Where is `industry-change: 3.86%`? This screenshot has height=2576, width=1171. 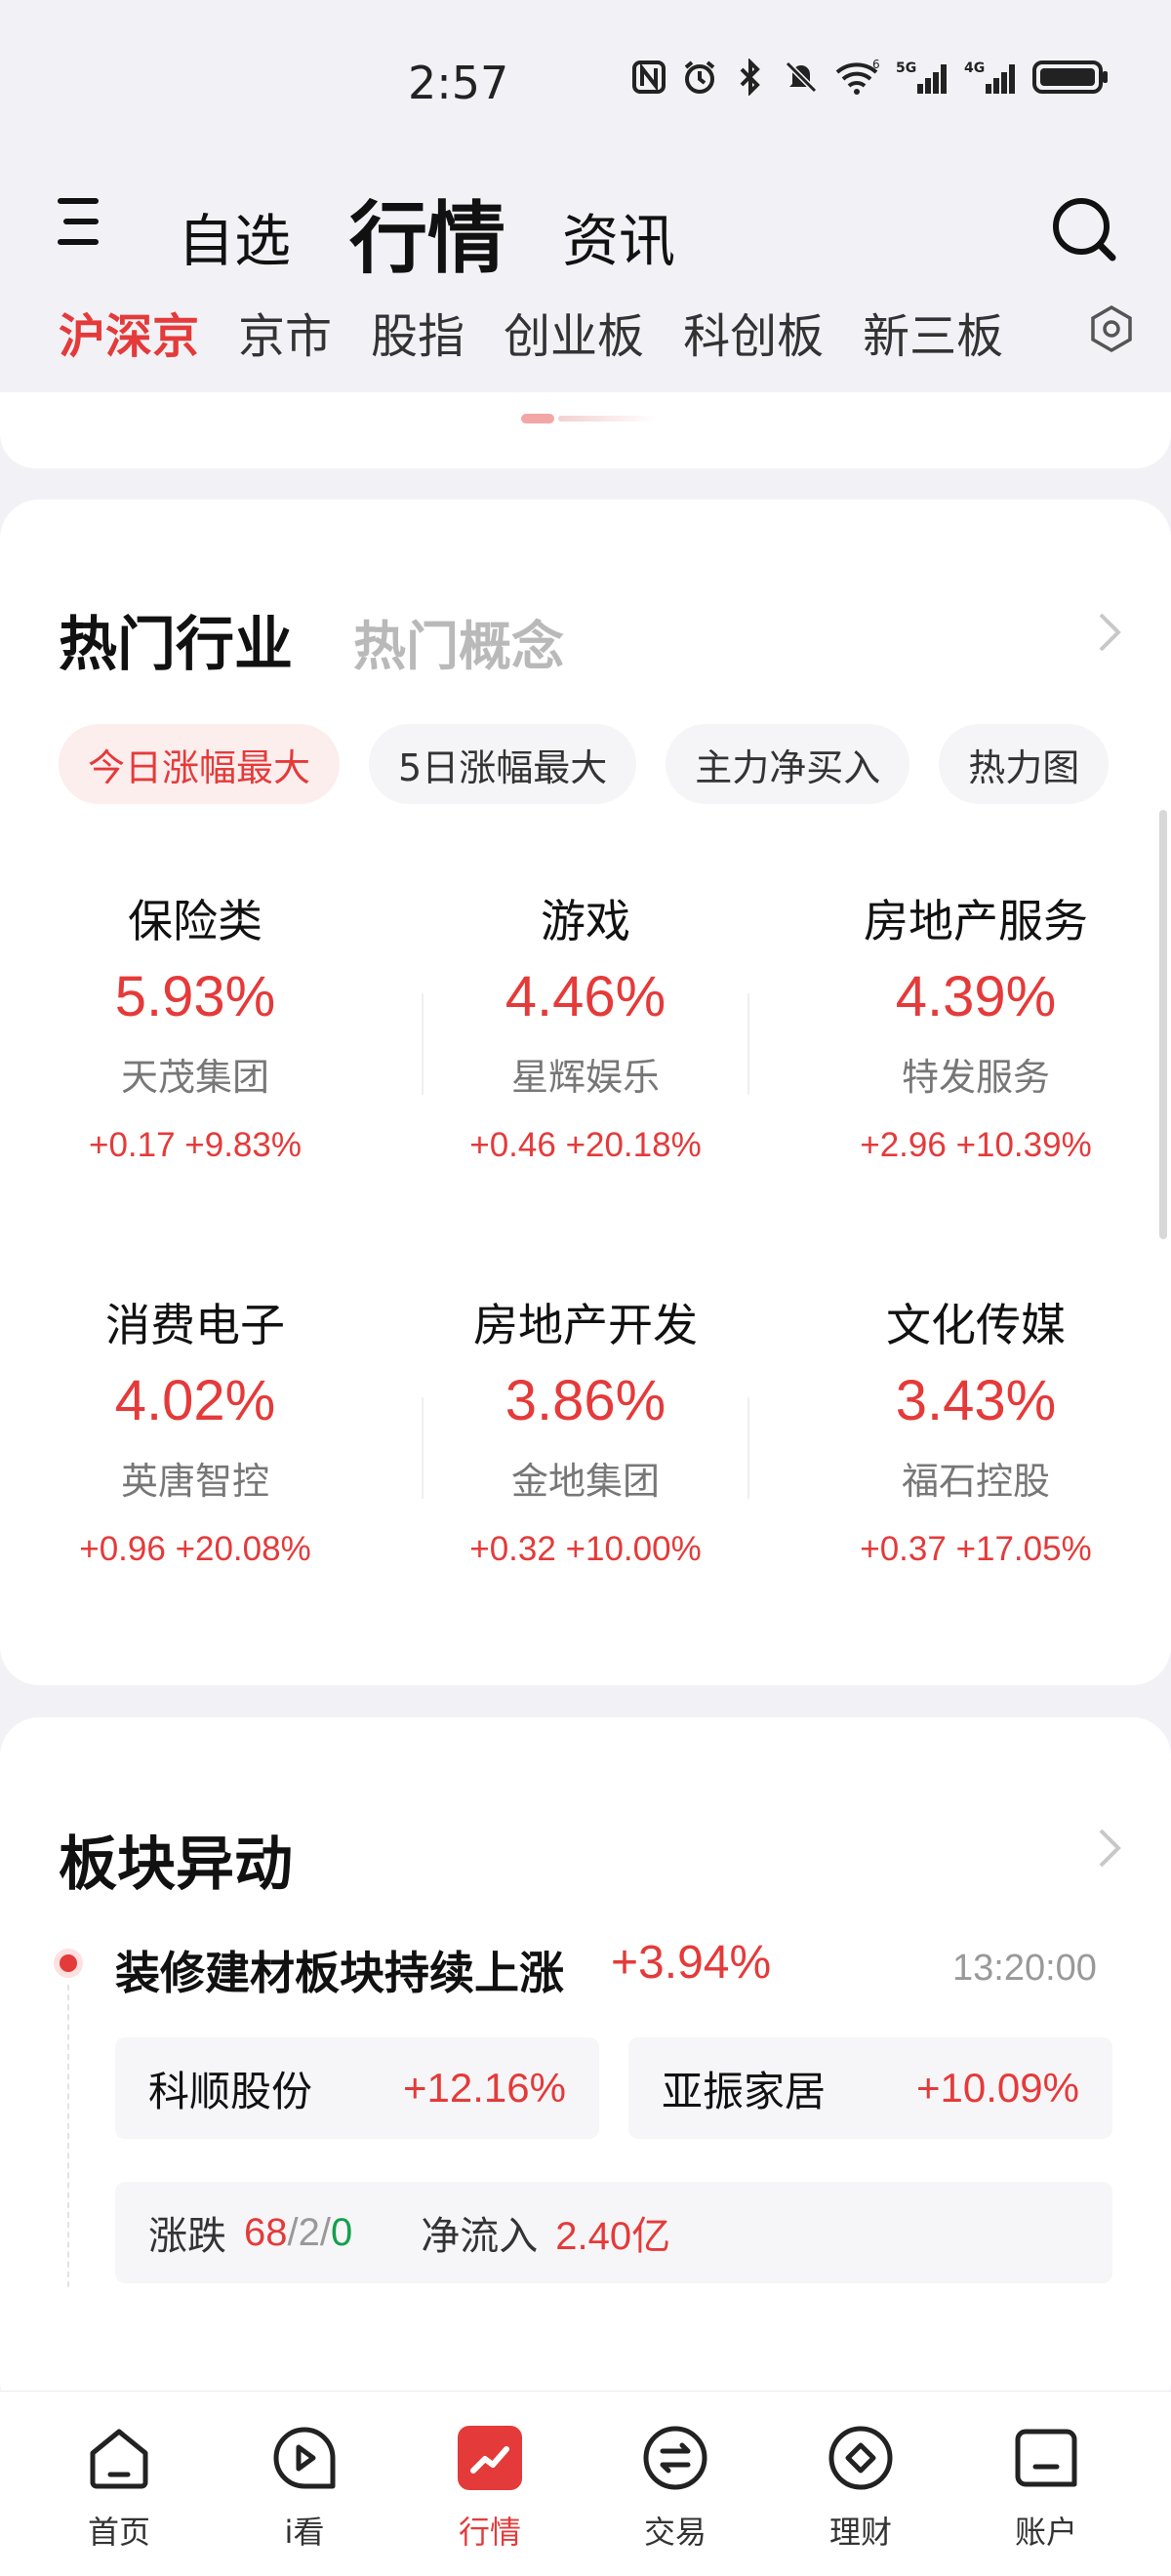 industry-change: 3.86% is located at coordinates (585, 1400).